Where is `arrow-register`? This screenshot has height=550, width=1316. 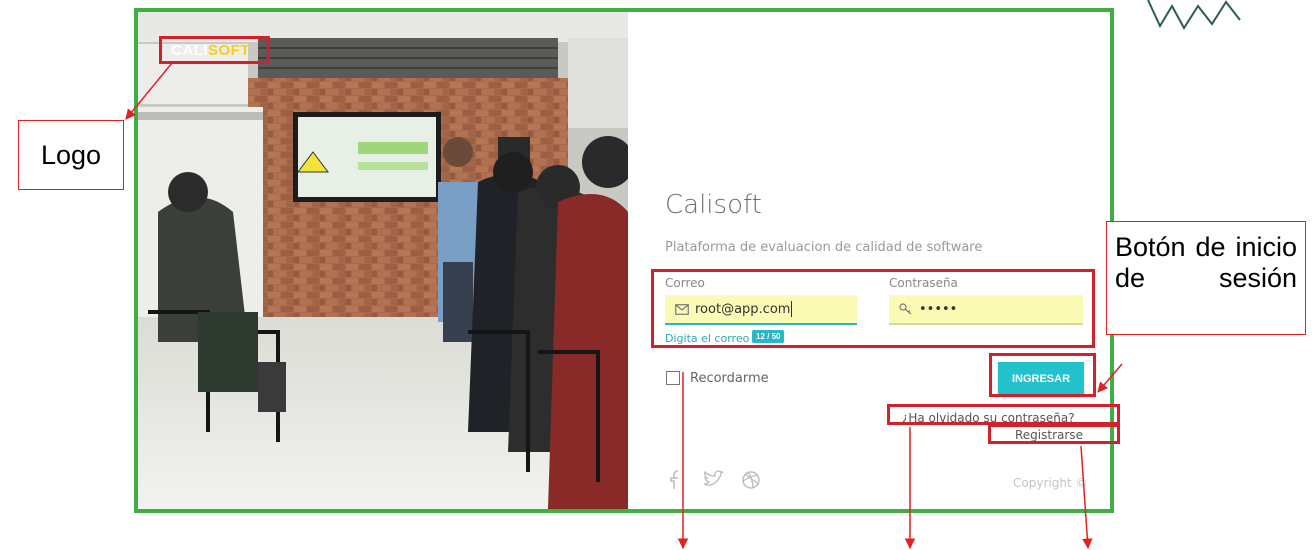
arrow-register is located at coordinates (1086, 497).